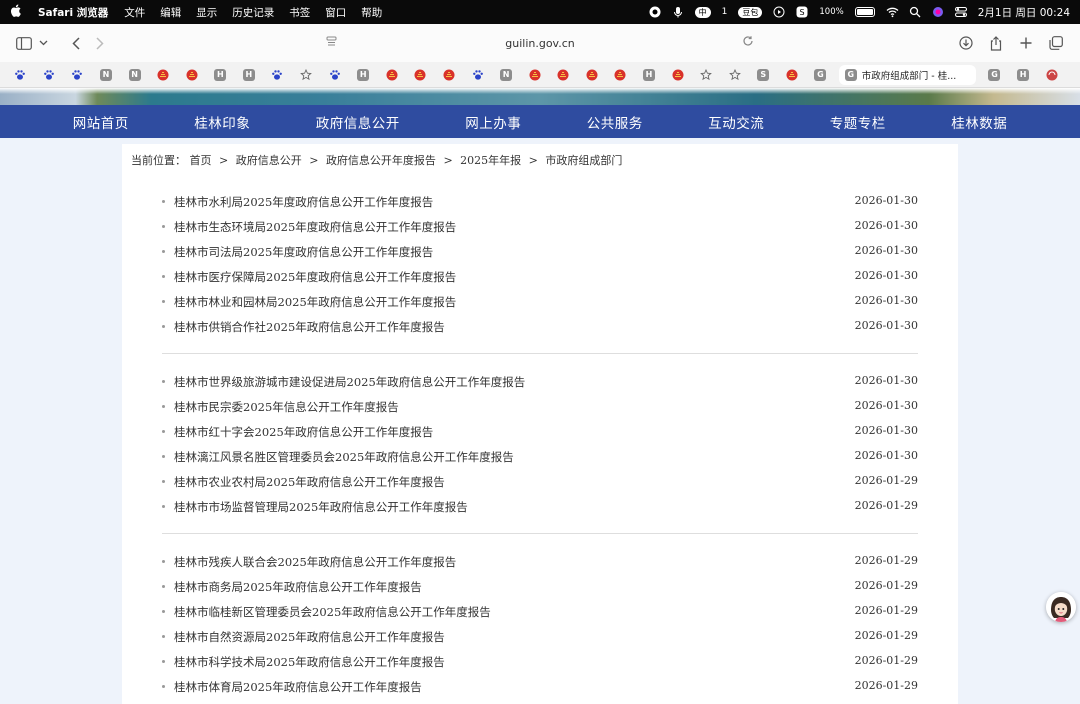 Image resolution: width=1080 pixels, height=704 pixels. What do you see at coordinates (303, 202) in the screenshot?
I see `report-title: 桂林市水利局2025年度政府信息公开工作年度报告` at bounding box center [303, 202].